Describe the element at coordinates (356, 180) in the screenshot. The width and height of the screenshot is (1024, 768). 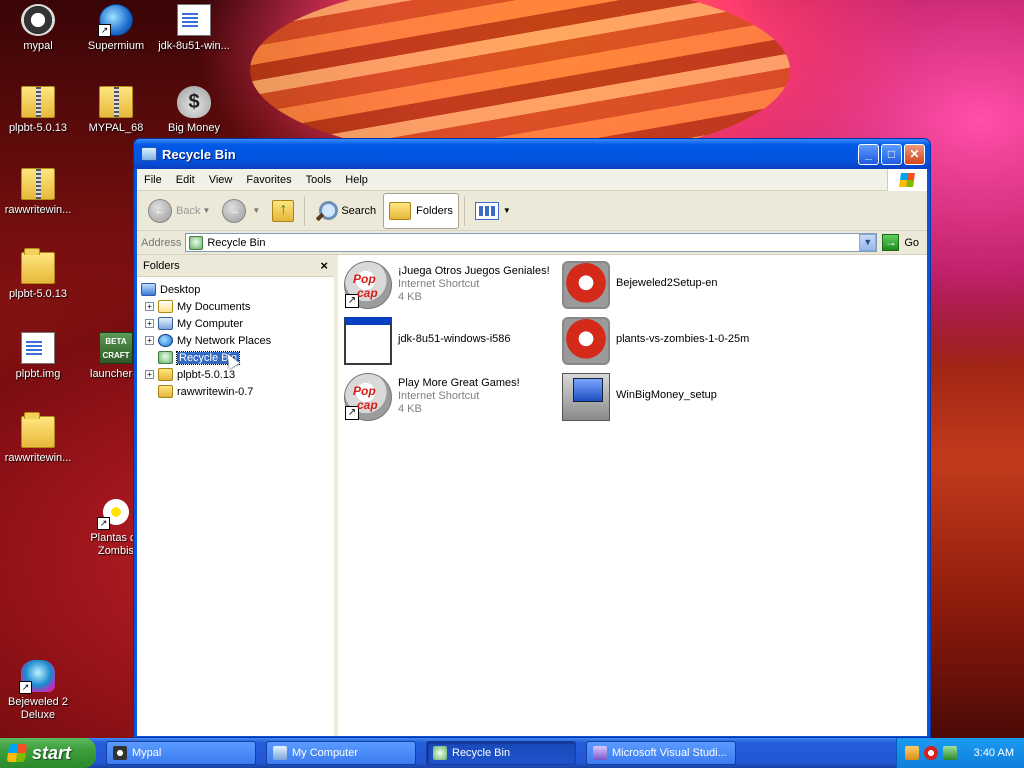
I see `menu-help: Help` at that location.